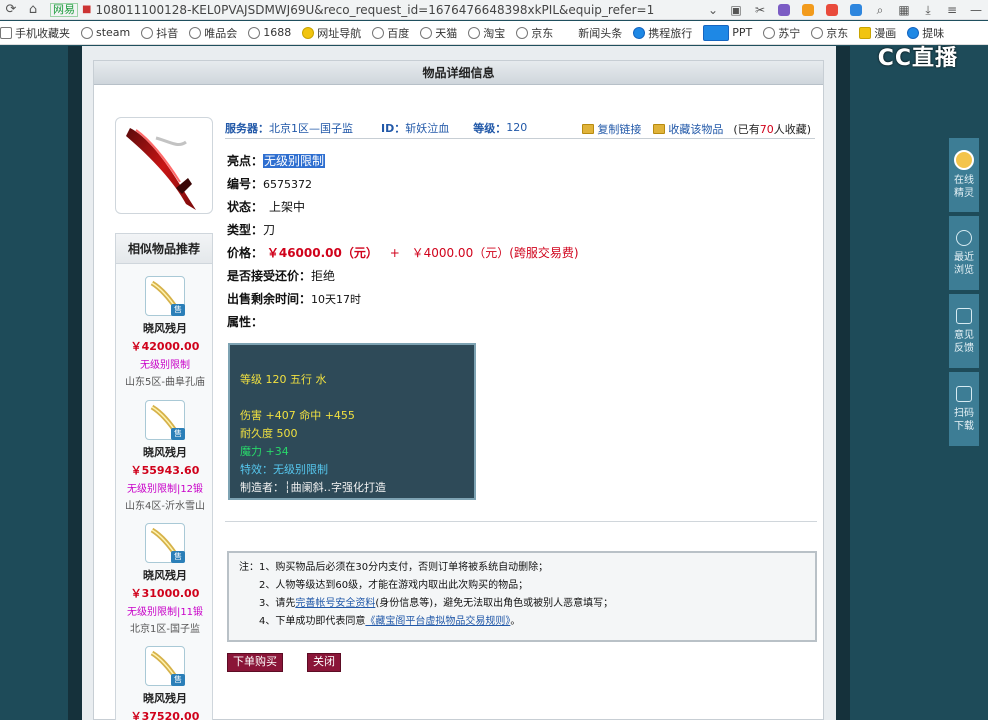 The image size is (988, 720). I want to click on recent-browse-button: 最近浏览, so click(964, 253).